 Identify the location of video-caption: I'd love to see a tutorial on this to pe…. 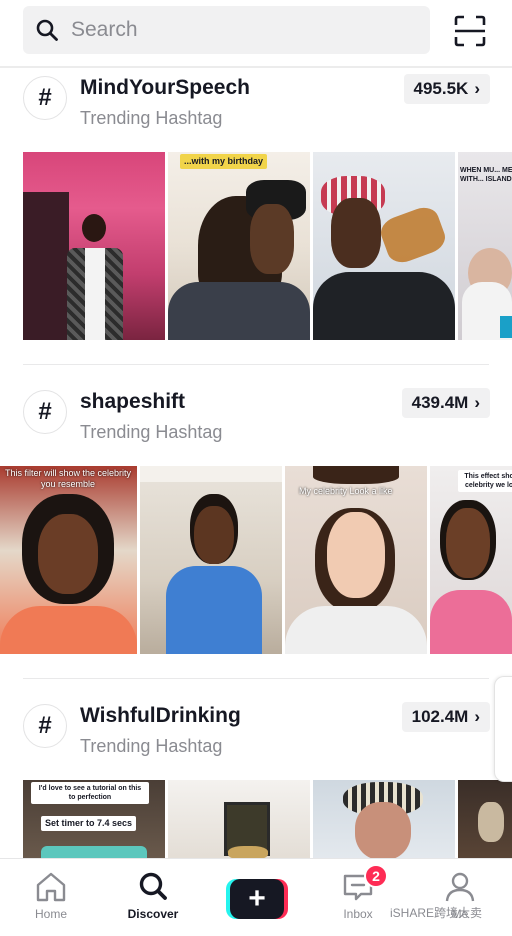
(90, 793).